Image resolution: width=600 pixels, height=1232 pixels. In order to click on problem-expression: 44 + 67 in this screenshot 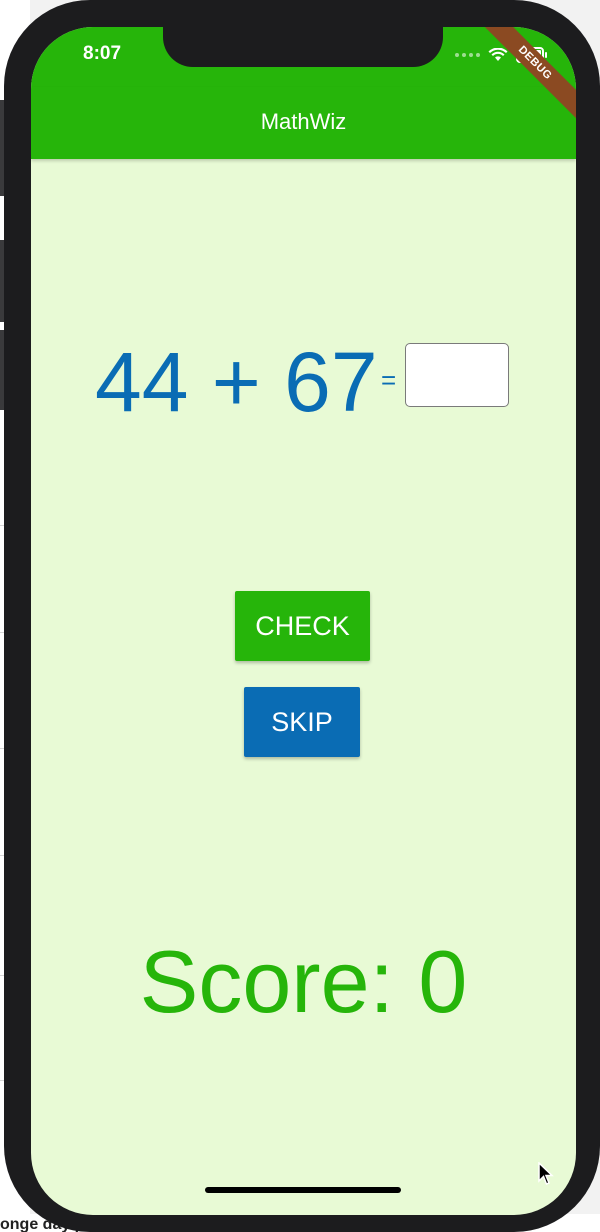, I will do `click(236, 382)`.